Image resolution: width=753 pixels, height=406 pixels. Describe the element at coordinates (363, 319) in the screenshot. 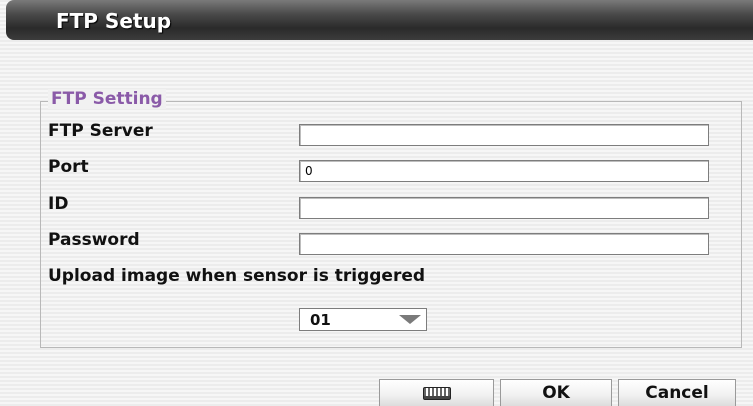

I see `sensor-select: 01` at that location.